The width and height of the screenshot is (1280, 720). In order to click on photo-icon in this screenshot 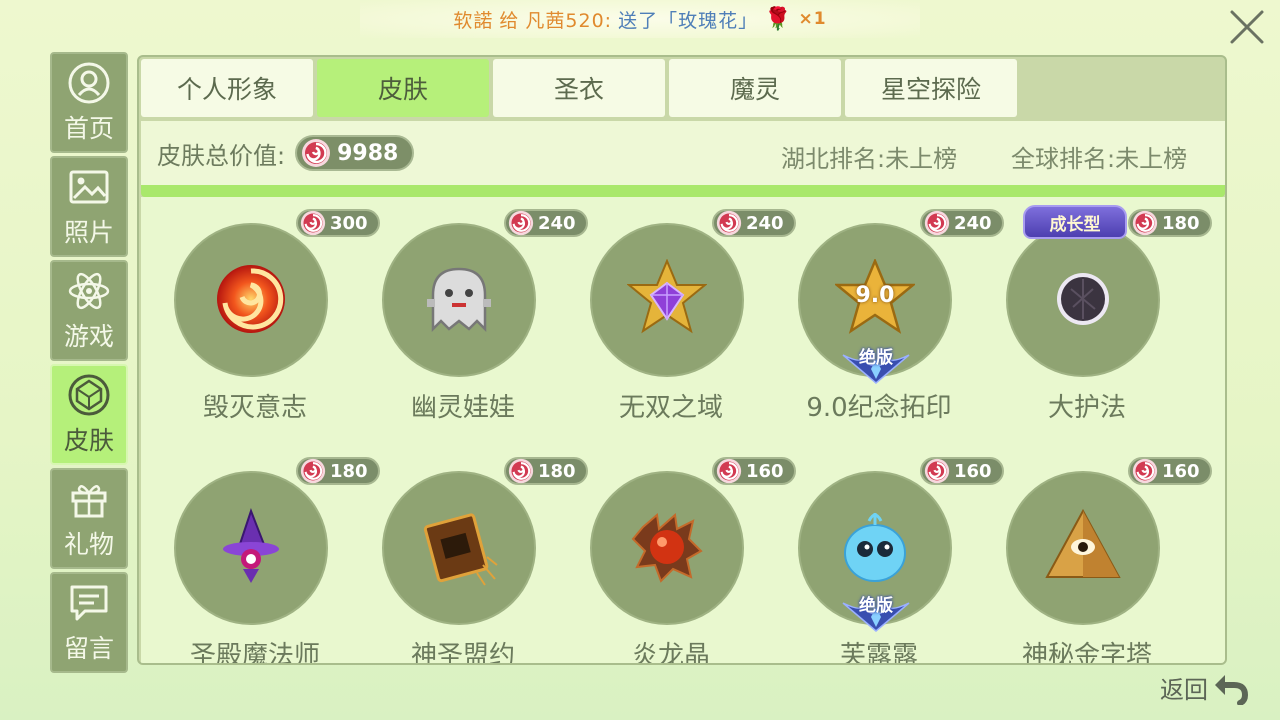, I will do `click(89, 186)`.